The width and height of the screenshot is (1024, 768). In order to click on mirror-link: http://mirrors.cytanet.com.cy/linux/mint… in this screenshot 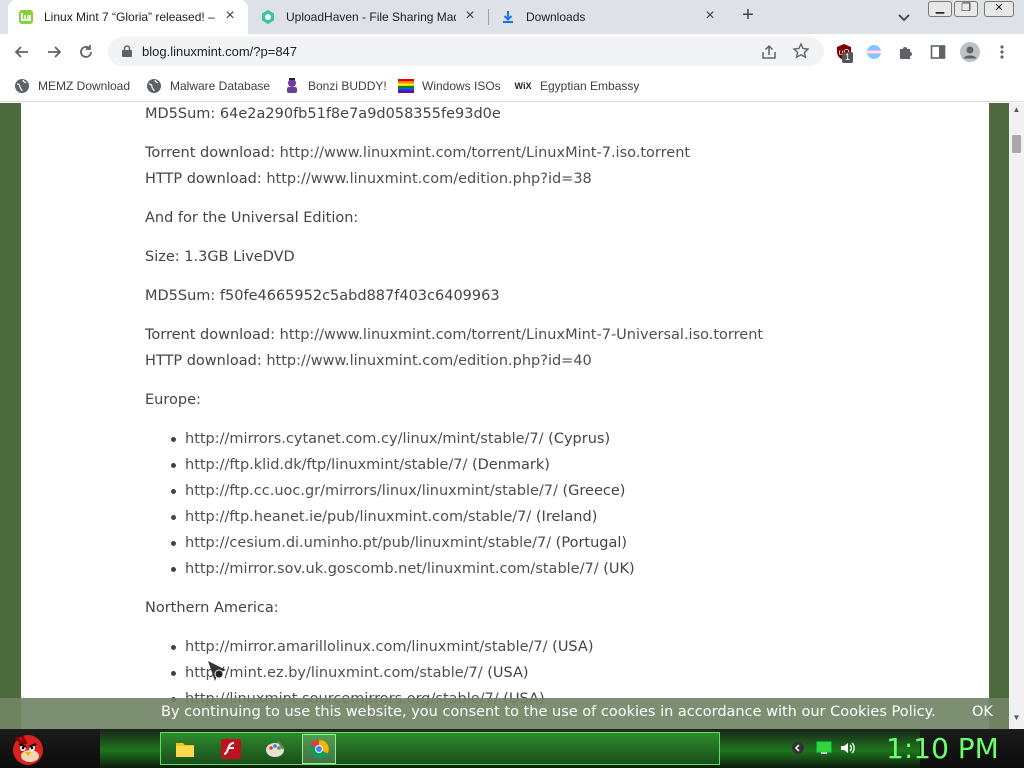, I will do `click(364, 439)`.